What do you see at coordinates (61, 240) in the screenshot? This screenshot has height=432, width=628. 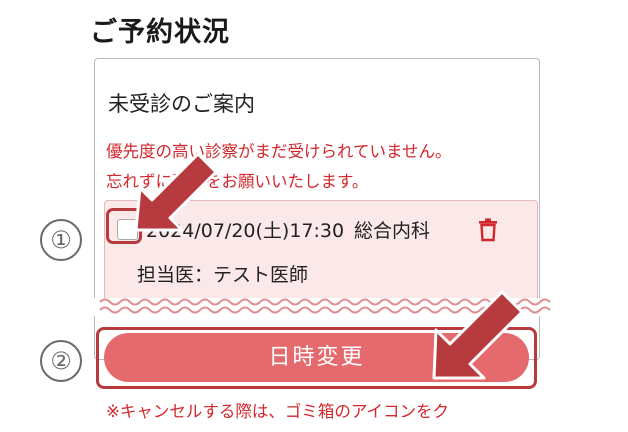 I see `step-1-marker: ①` at bounding box center [61, 240].